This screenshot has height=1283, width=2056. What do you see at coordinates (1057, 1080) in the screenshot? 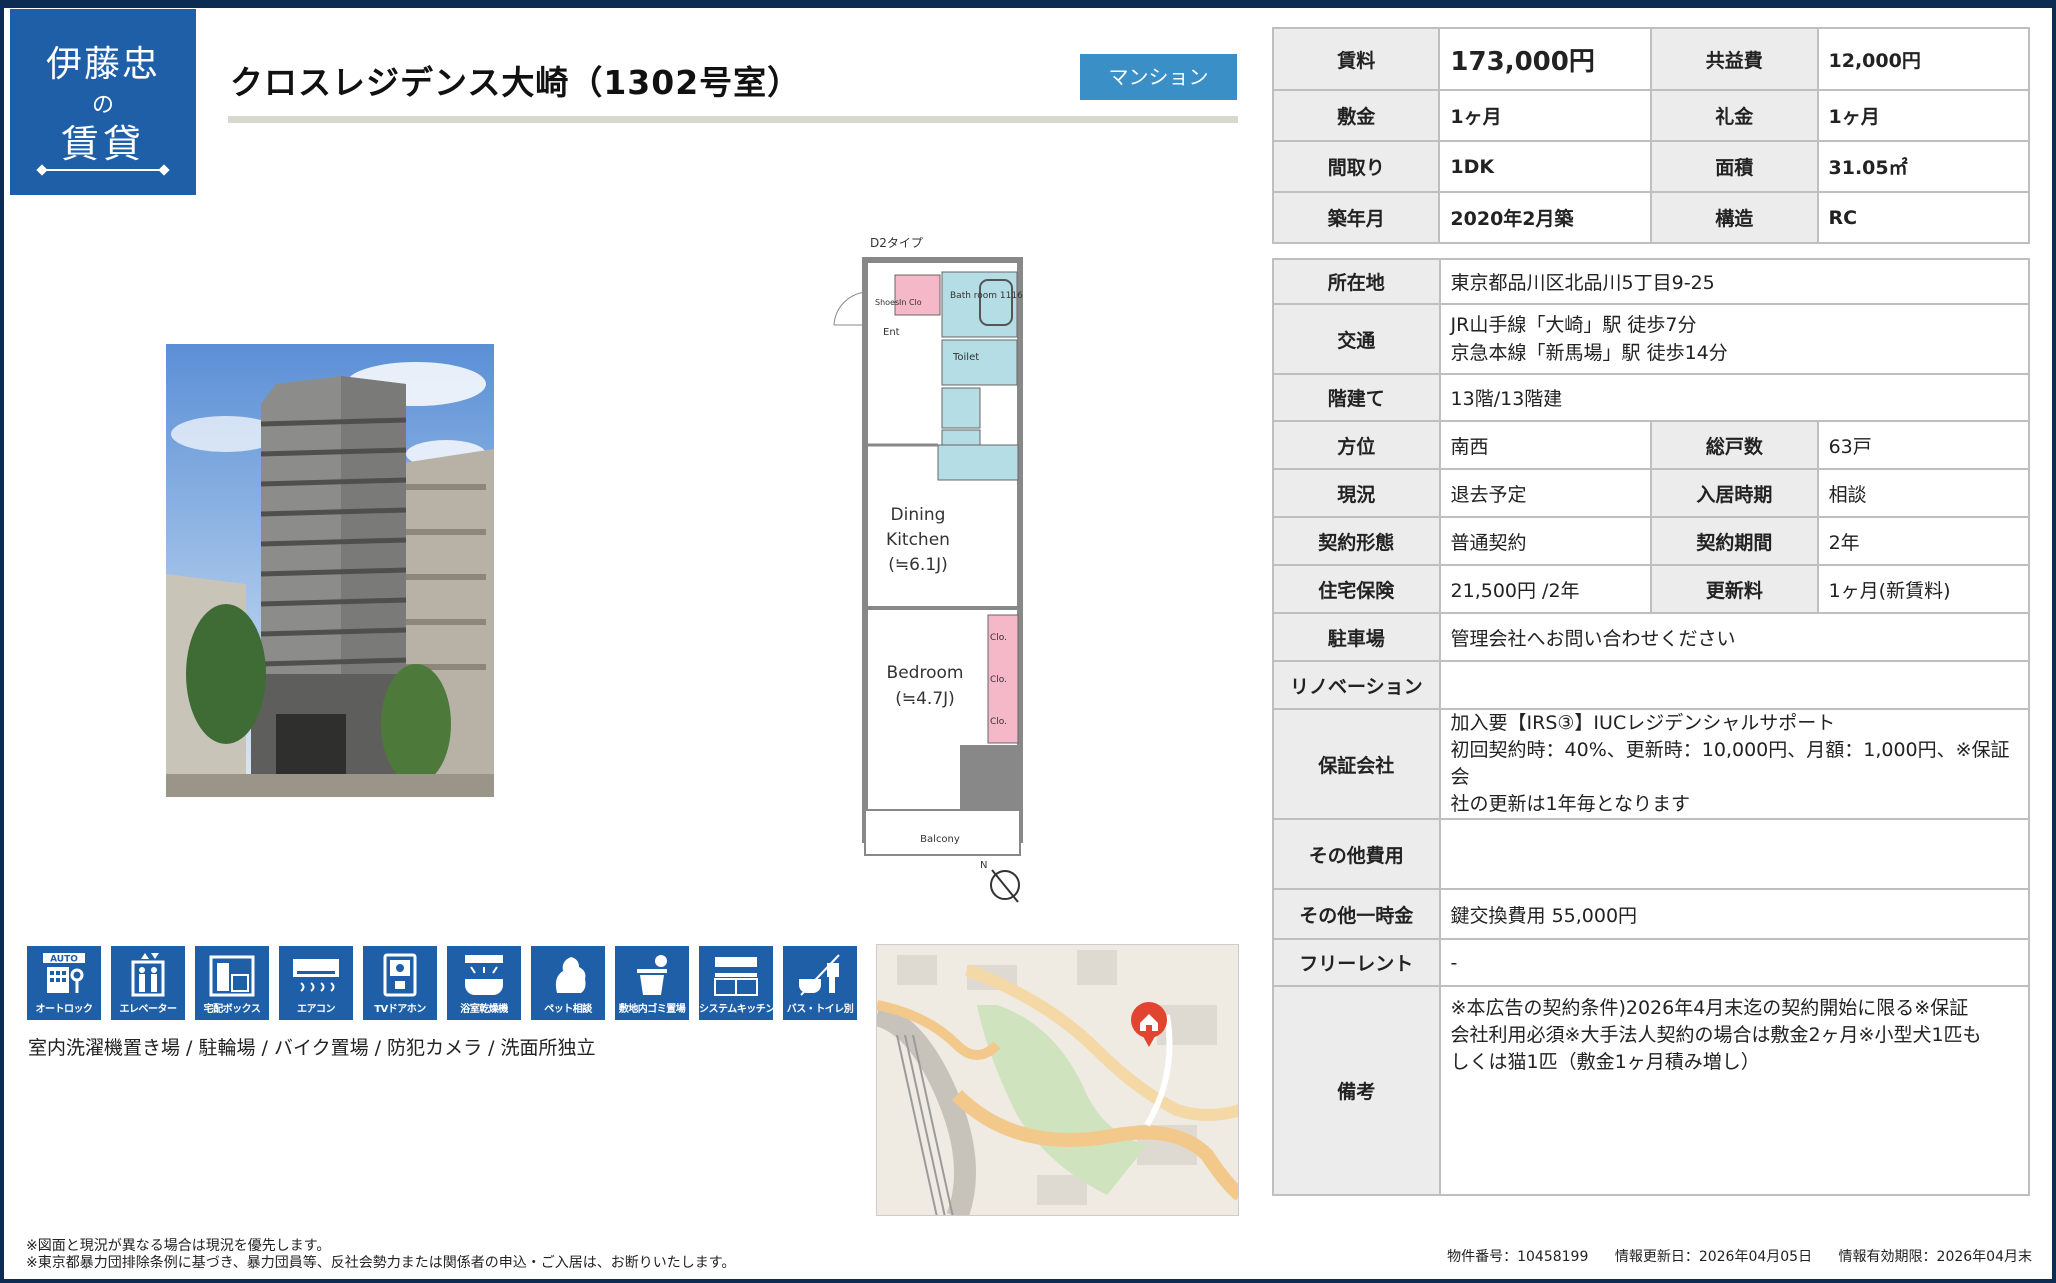
I see `location-map` at bounding box center [1057, 1080].